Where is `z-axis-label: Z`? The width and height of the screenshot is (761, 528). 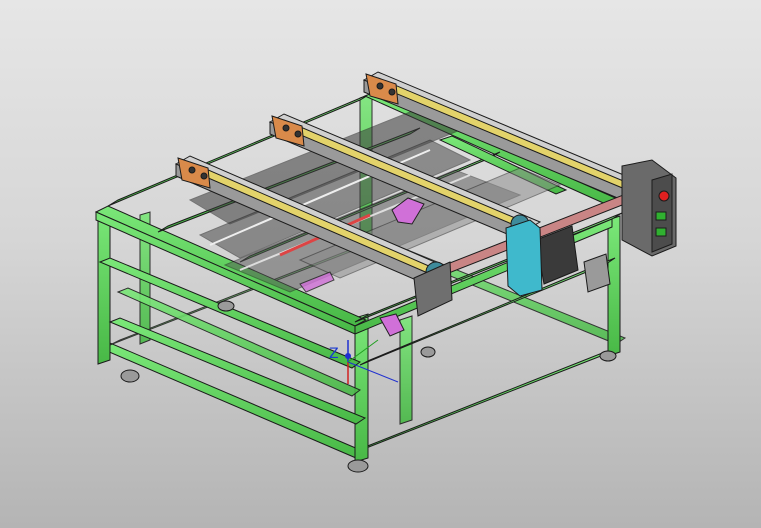
z-axis-label: Z is located at coordinates (334, 354).